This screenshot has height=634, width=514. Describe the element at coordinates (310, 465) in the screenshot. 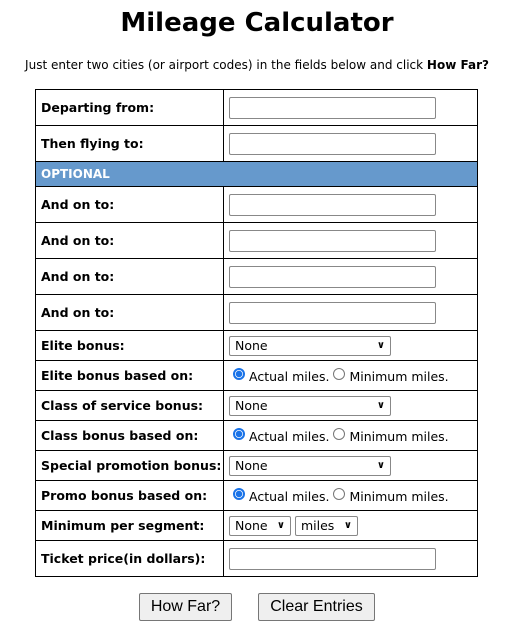

I see `promo-bonus-select: None ∨` at that location.